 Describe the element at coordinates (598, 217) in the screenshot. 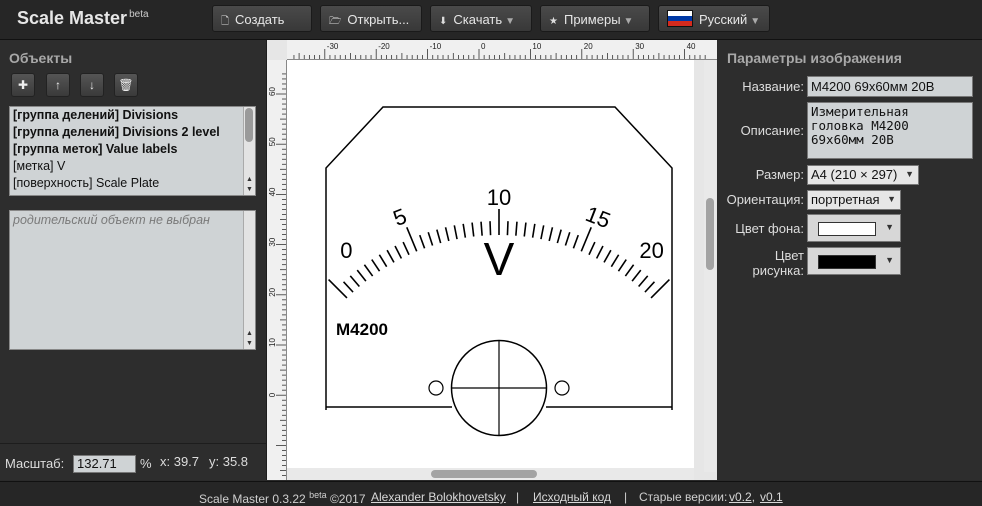

I see `scale-value-label: 15` at that location.